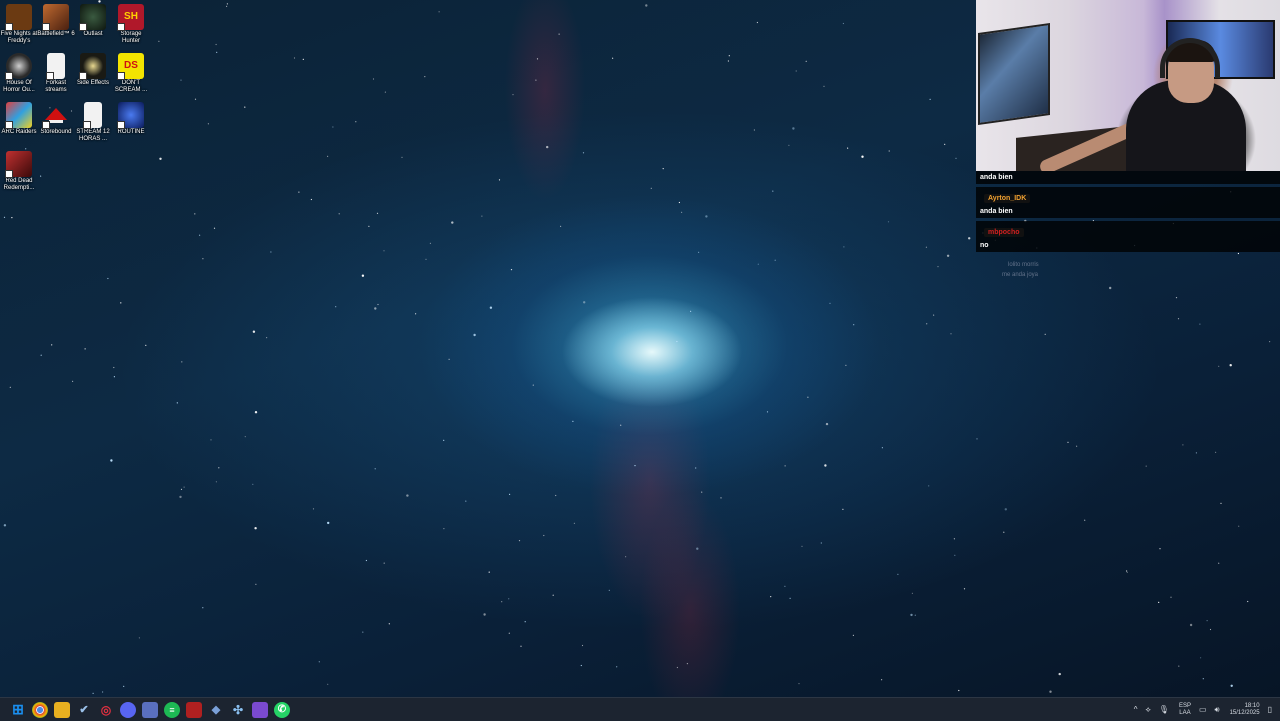  I want to click on dont-scream-icon: DS, so click(130, 66).